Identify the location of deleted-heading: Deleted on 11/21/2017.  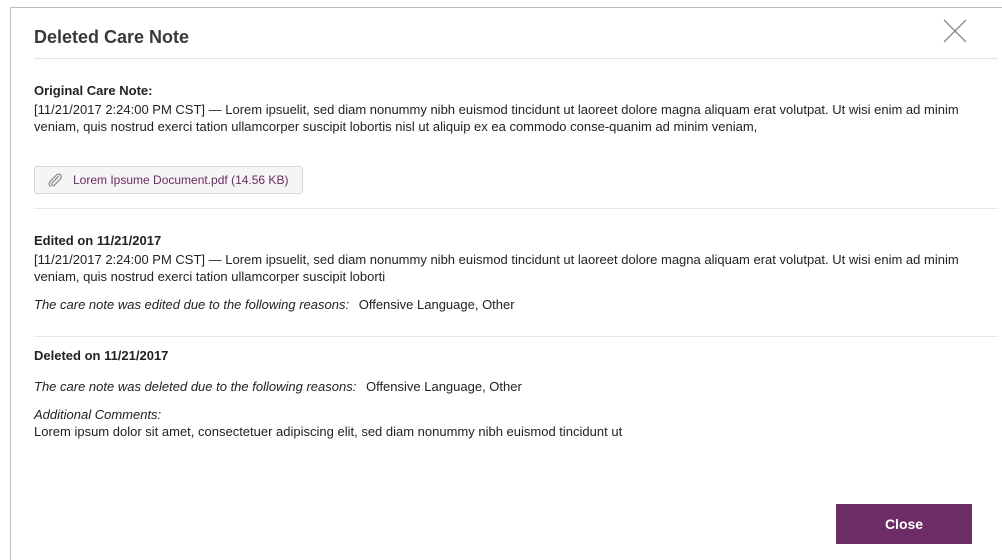
(101, 355).